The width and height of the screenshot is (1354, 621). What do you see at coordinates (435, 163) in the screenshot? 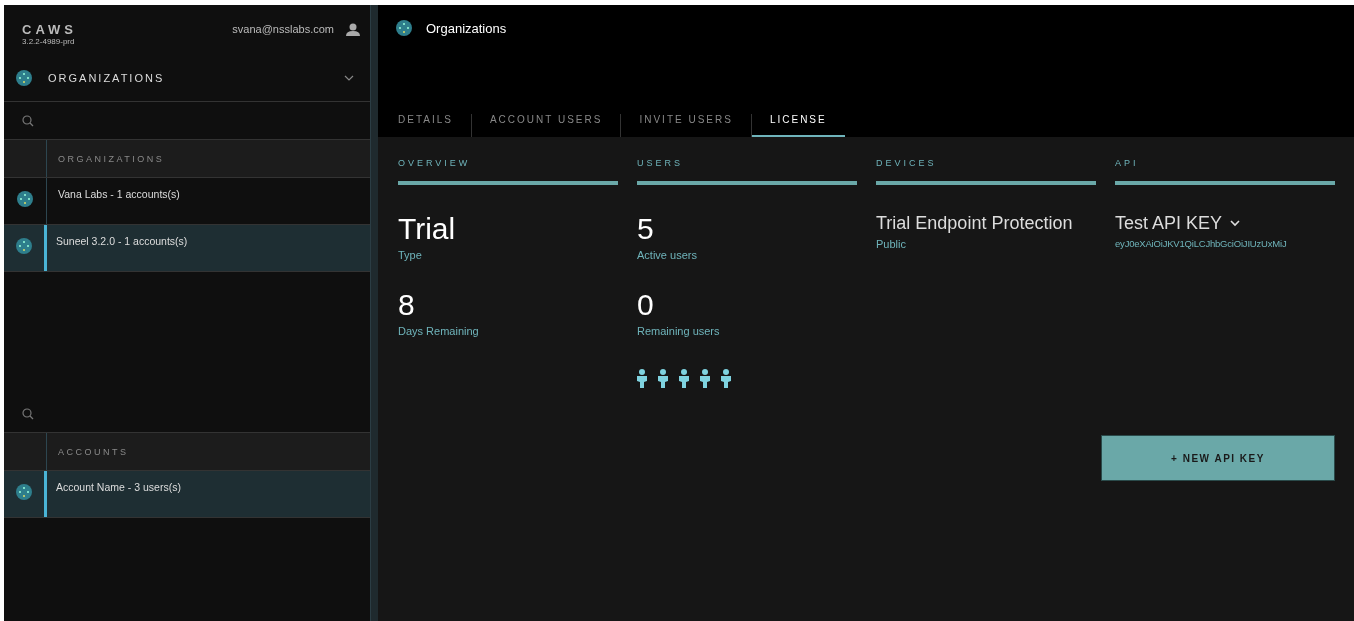
I see `section-heading: OVERVIEW` at bounding box center [435, 163].